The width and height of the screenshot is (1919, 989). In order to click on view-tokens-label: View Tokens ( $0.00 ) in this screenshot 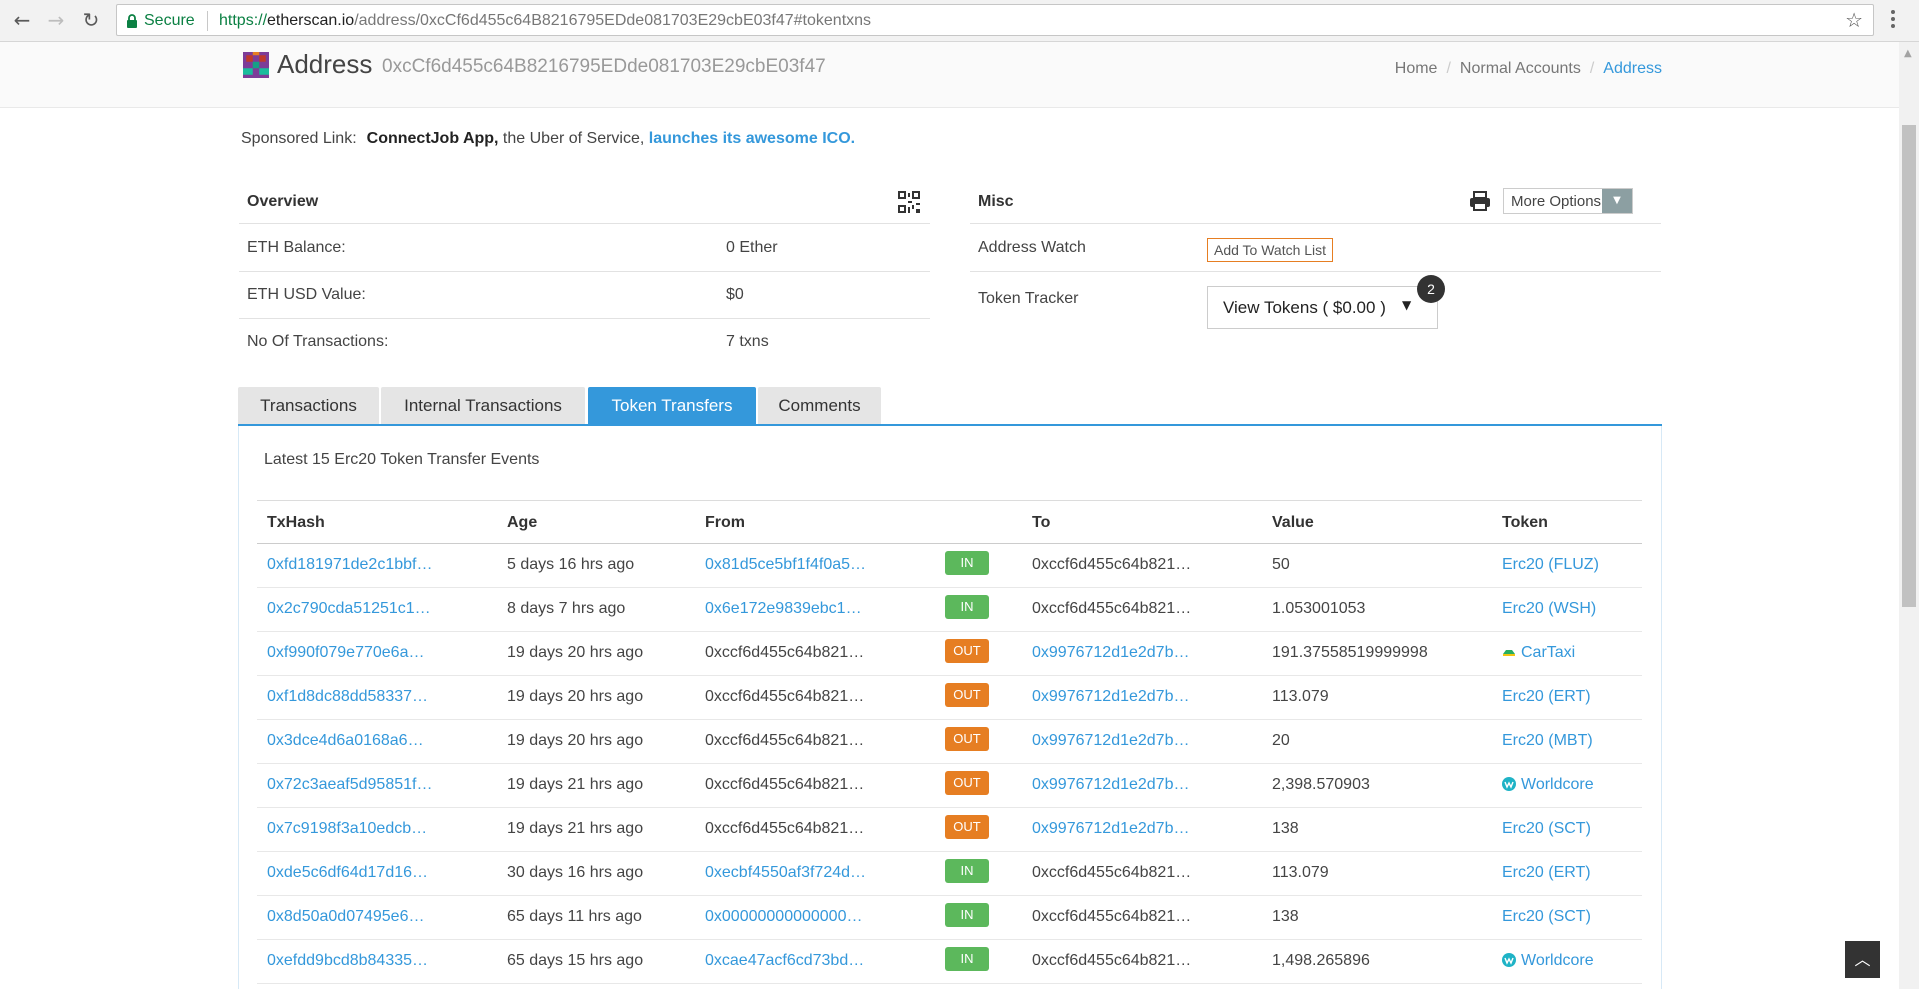, I will do `click(1304, 307)`.